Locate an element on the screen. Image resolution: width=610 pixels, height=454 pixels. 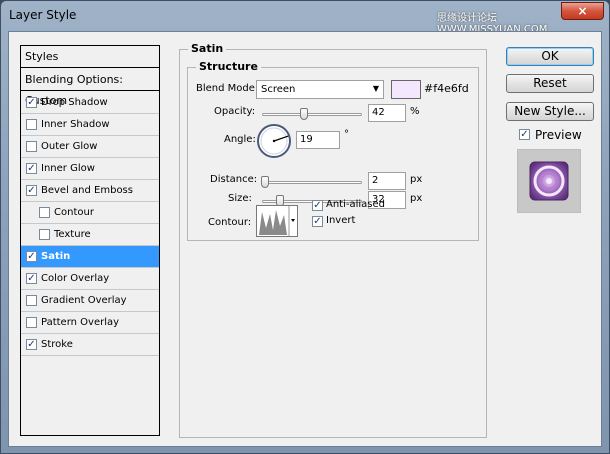
list-item-color-overlay: ✓ Color Overlay is located at coordinates (90, 279).